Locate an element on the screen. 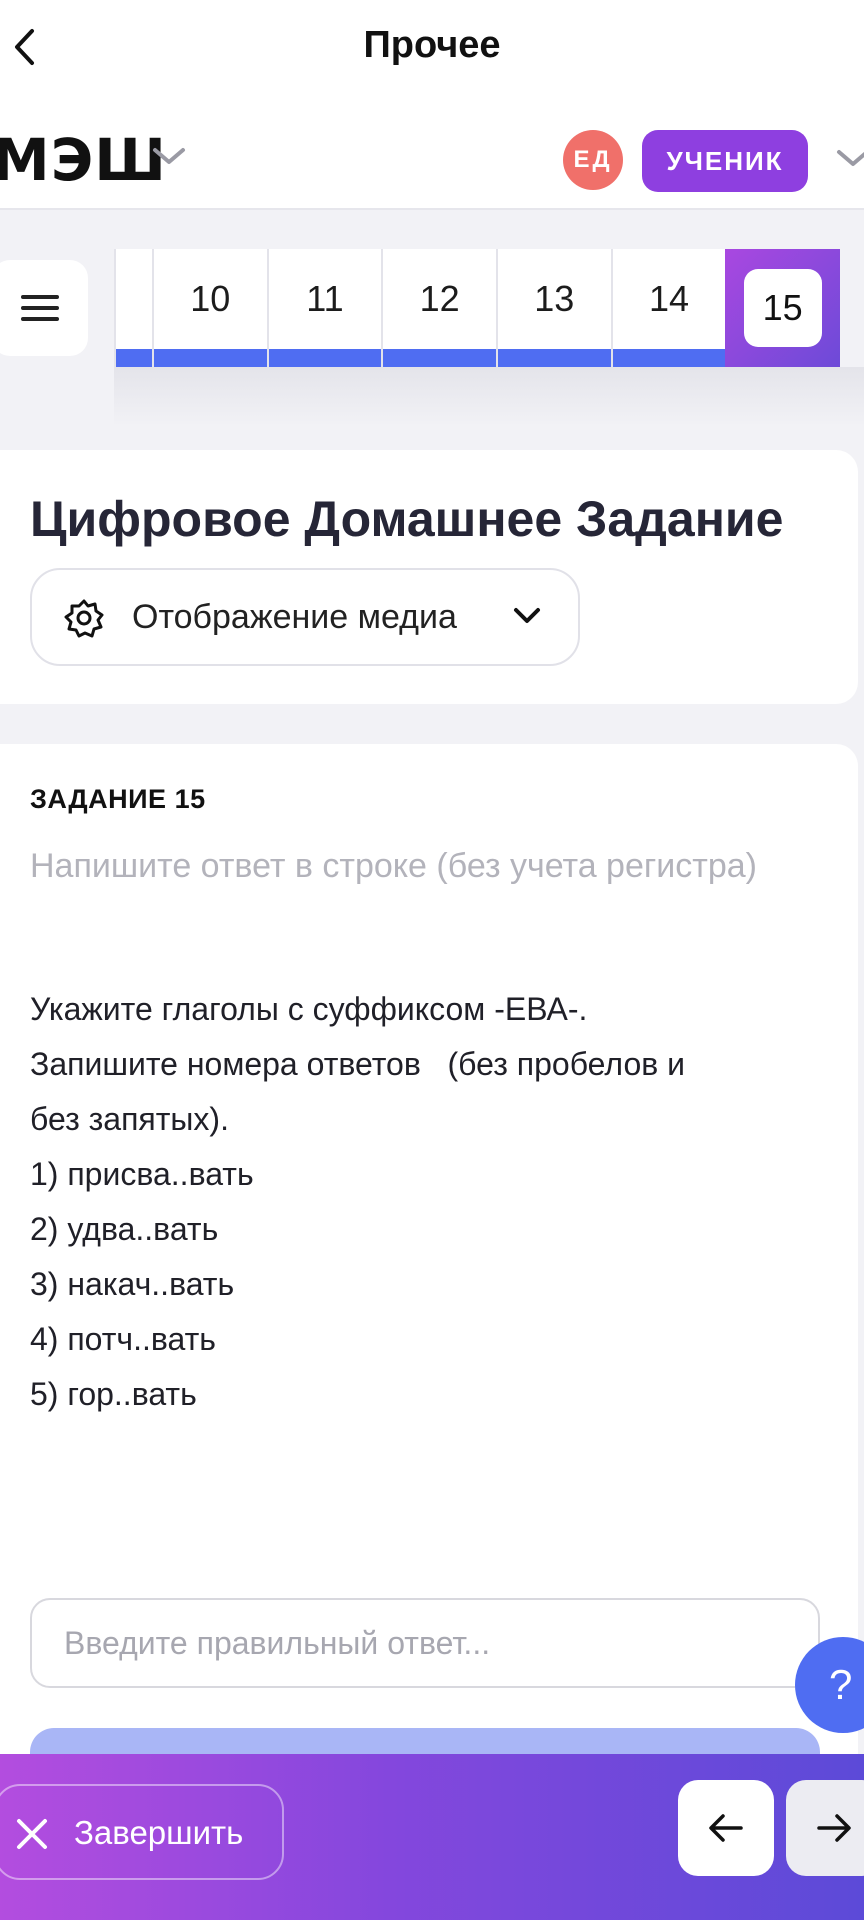 The image size is (864, 1920). answer-input is located at coordinates (425, 1643).